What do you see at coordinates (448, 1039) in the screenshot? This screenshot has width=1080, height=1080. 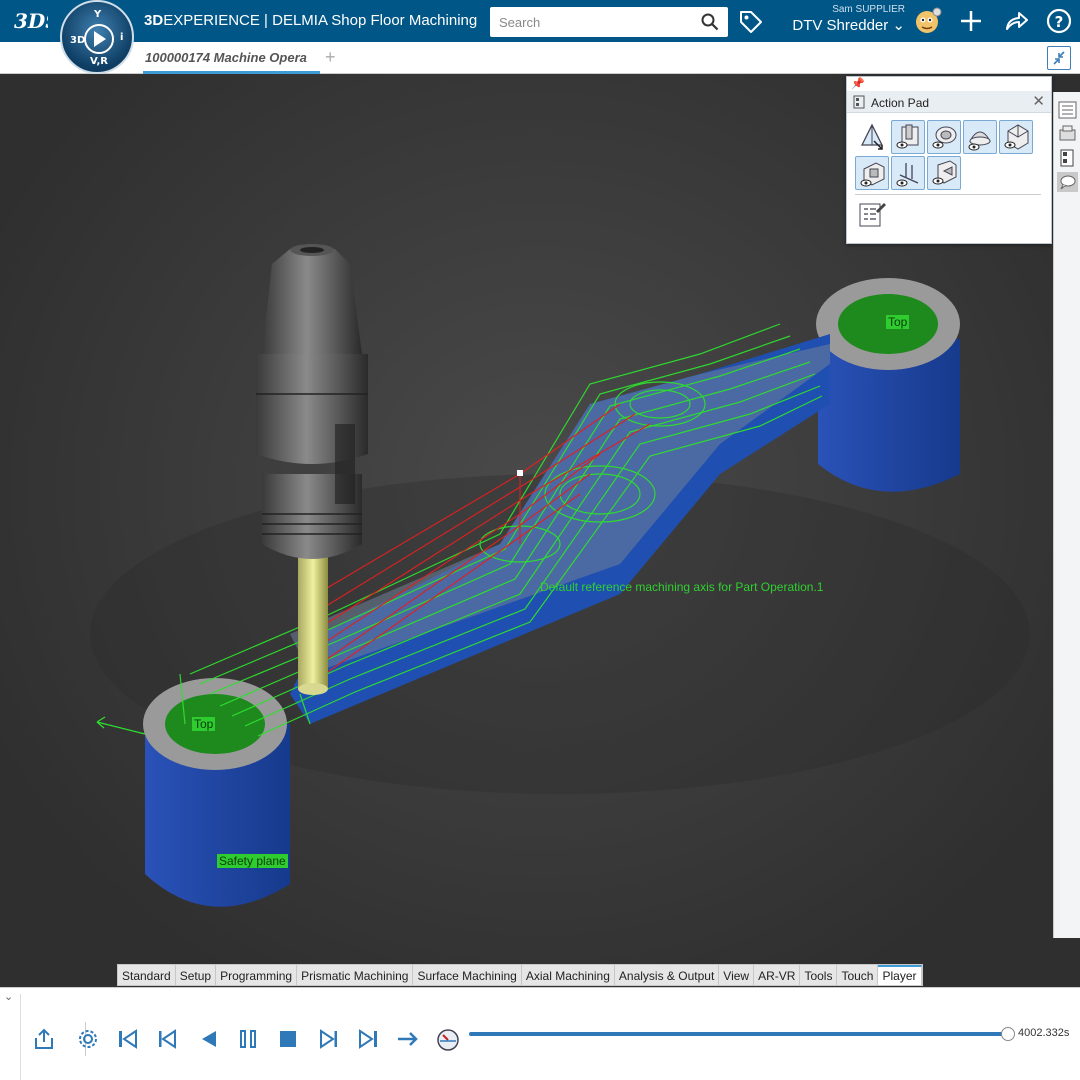 I see `speed-gauge-icon` at bounding box center [448, 1039].